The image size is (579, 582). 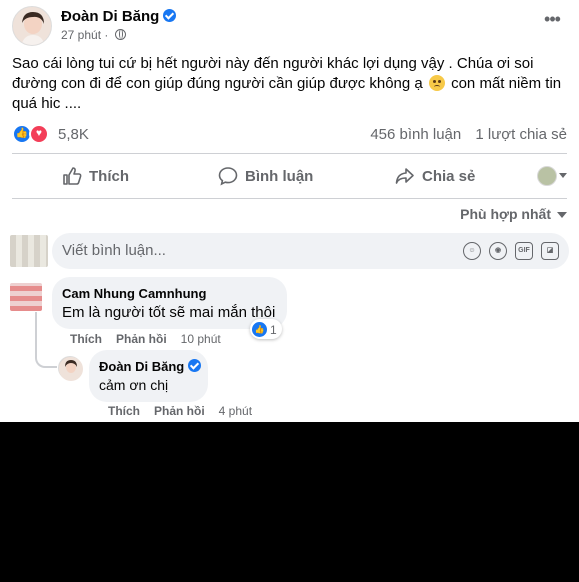 What do you see at coordinates (472, 251) in the screenshot?
I see `emoji-icon: ☺` at bounding box center [472, 251].